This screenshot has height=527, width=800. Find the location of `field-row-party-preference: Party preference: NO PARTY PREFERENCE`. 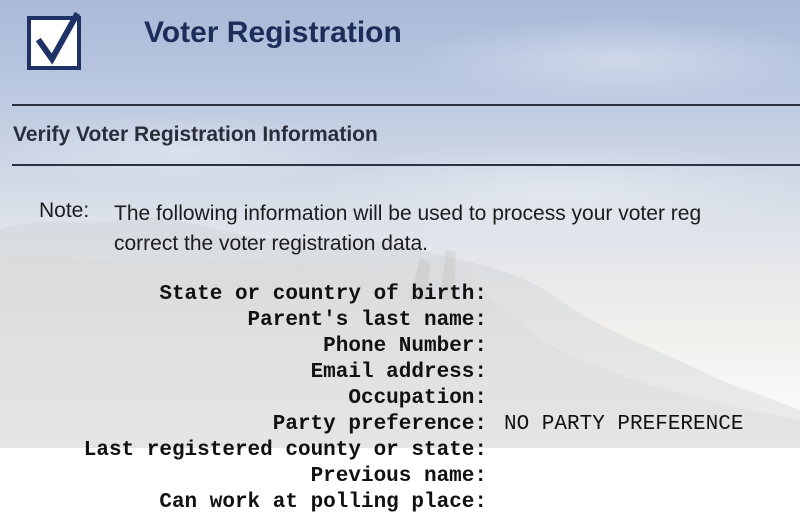

field-row-party-preference: Party preference: NO PARTY PREFERENCE is located at coordinates (400, 425).